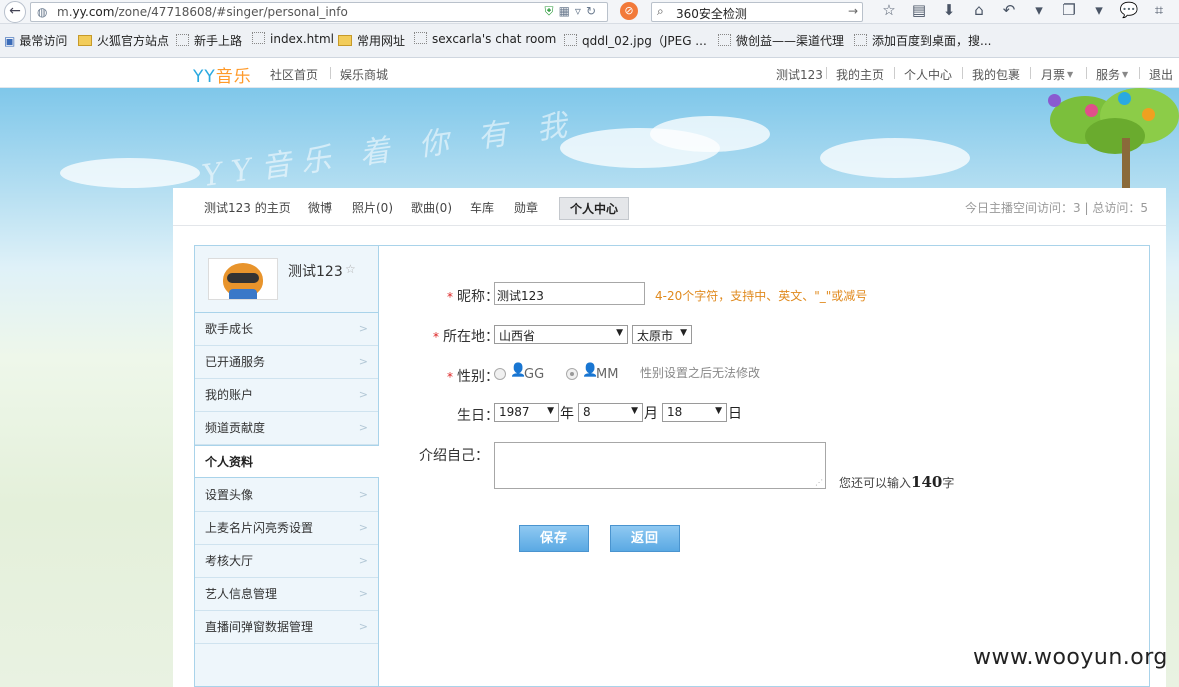  Describe the element at coordinates (243, 279) in the screenshot. I see `avatar` at that location.